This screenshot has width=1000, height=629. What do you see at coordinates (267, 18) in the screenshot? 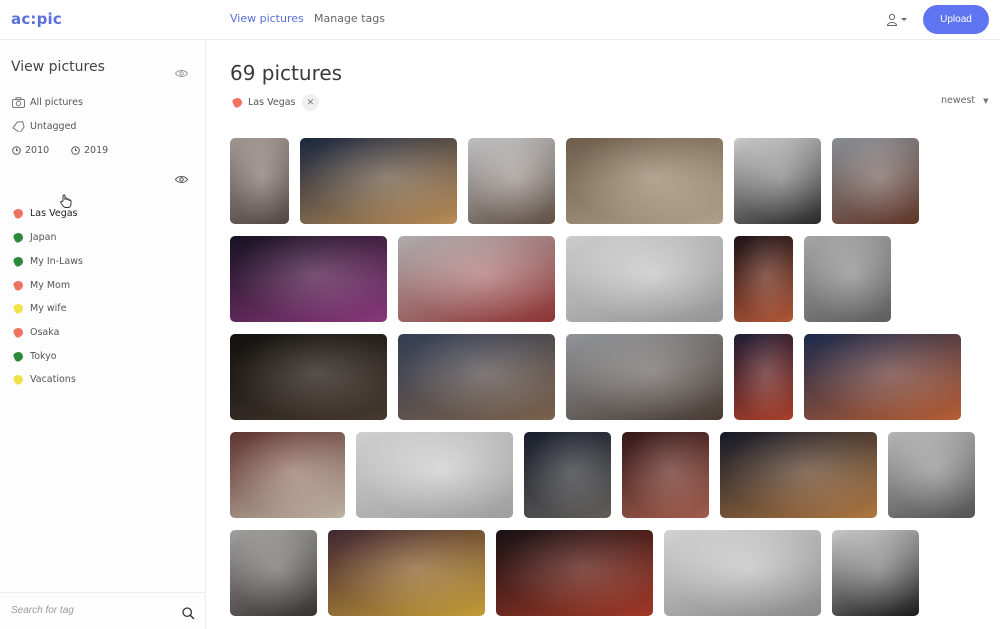
I see `nav-view-pictures: View pictures` at bounding box center [267, 18].